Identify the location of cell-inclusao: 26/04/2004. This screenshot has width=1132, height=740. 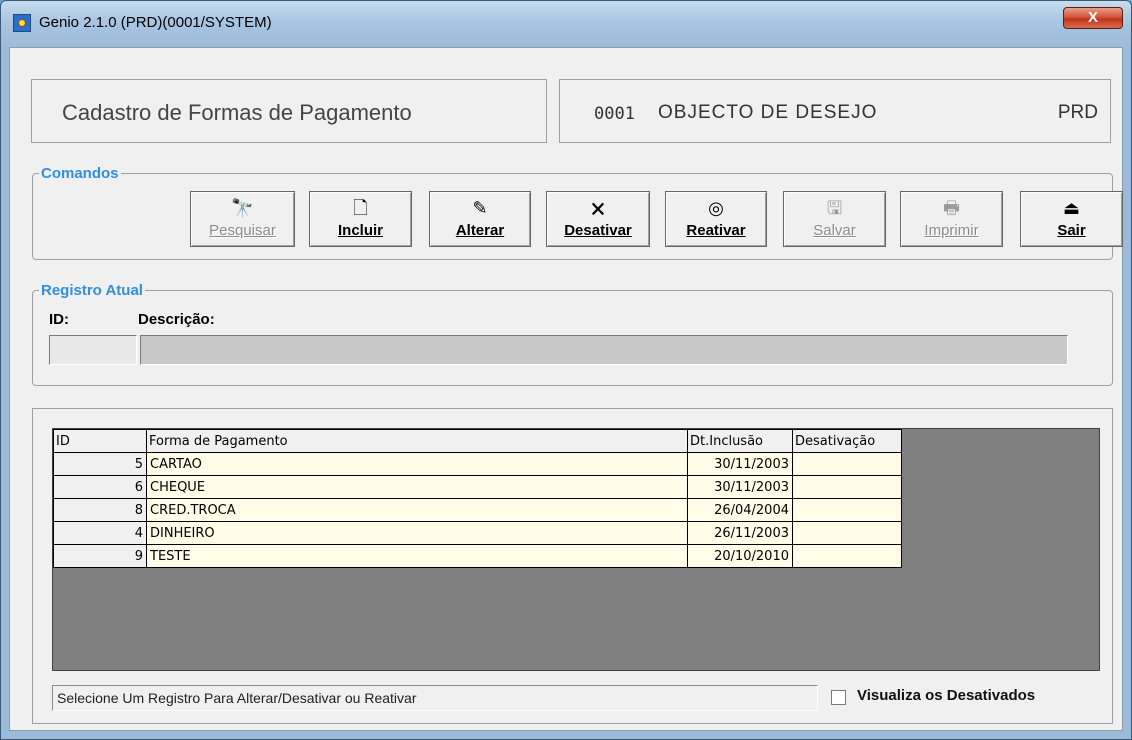
(740, 510).